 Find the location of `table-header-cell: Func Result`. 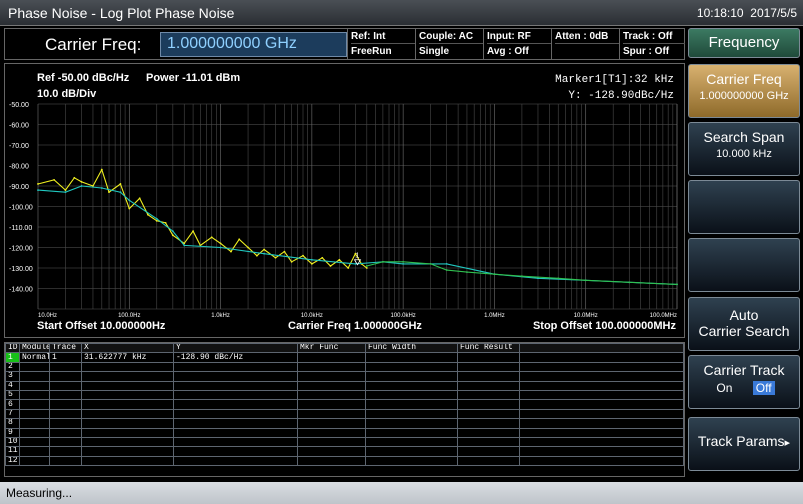

table-header-cell: Func Result is located at coordinates (488, 348).